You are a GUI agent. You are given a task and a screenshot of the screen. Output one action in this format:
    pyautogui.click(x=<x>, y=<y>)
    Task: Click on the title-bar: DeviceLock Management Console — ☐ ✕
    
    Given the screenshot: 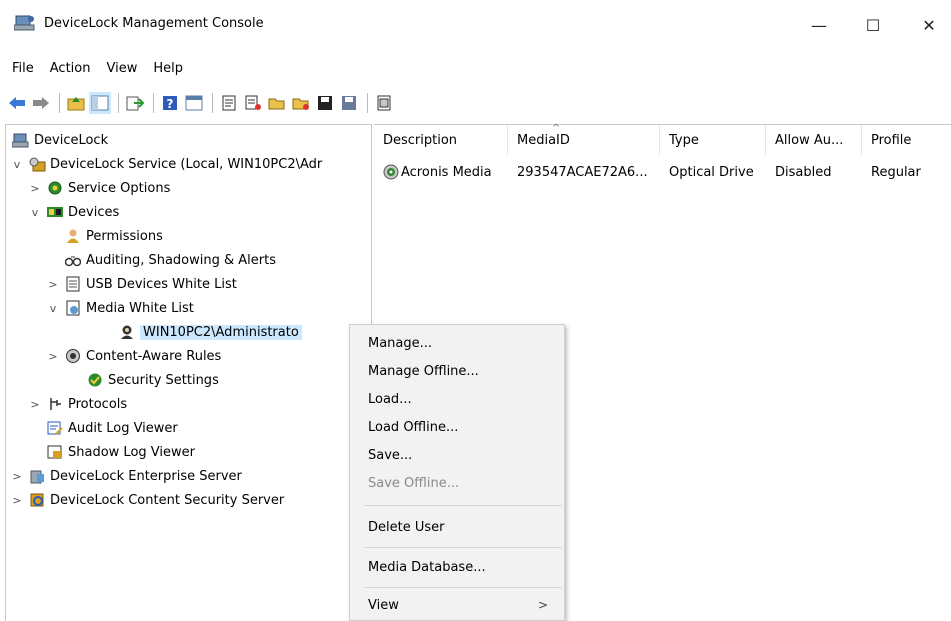 What is the action you would take?
    pyautogui.click(x=475, y=26)
    